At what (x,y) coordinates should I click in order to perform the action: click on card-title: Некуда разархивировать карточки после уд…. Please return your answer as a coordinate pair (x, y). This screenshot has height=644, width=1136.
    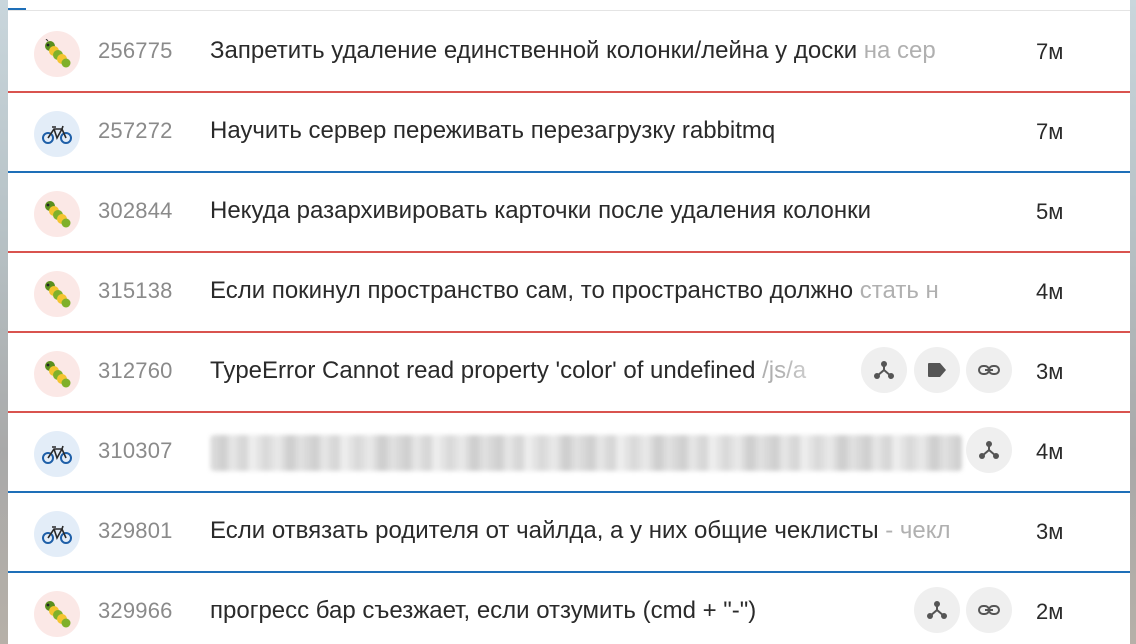
    Looking at the image, I should click on (616, 211).